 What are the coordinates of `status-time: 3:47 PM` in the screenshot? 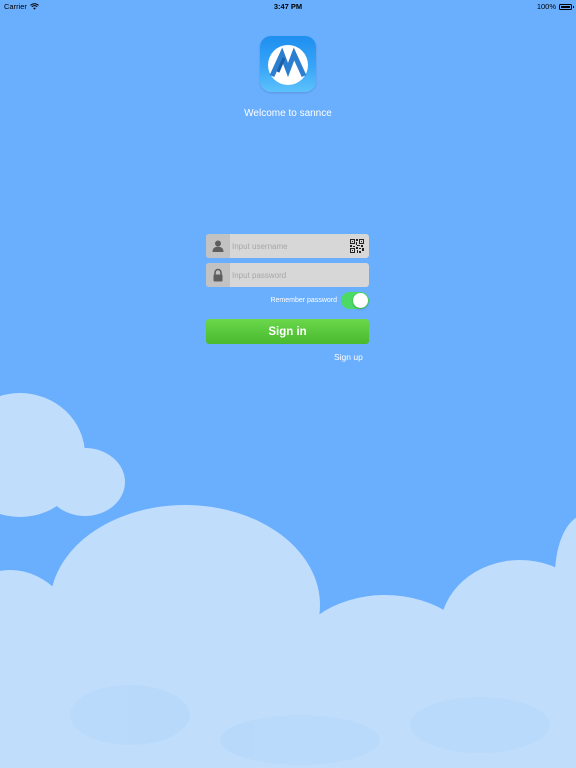 It's located at (288, 6).